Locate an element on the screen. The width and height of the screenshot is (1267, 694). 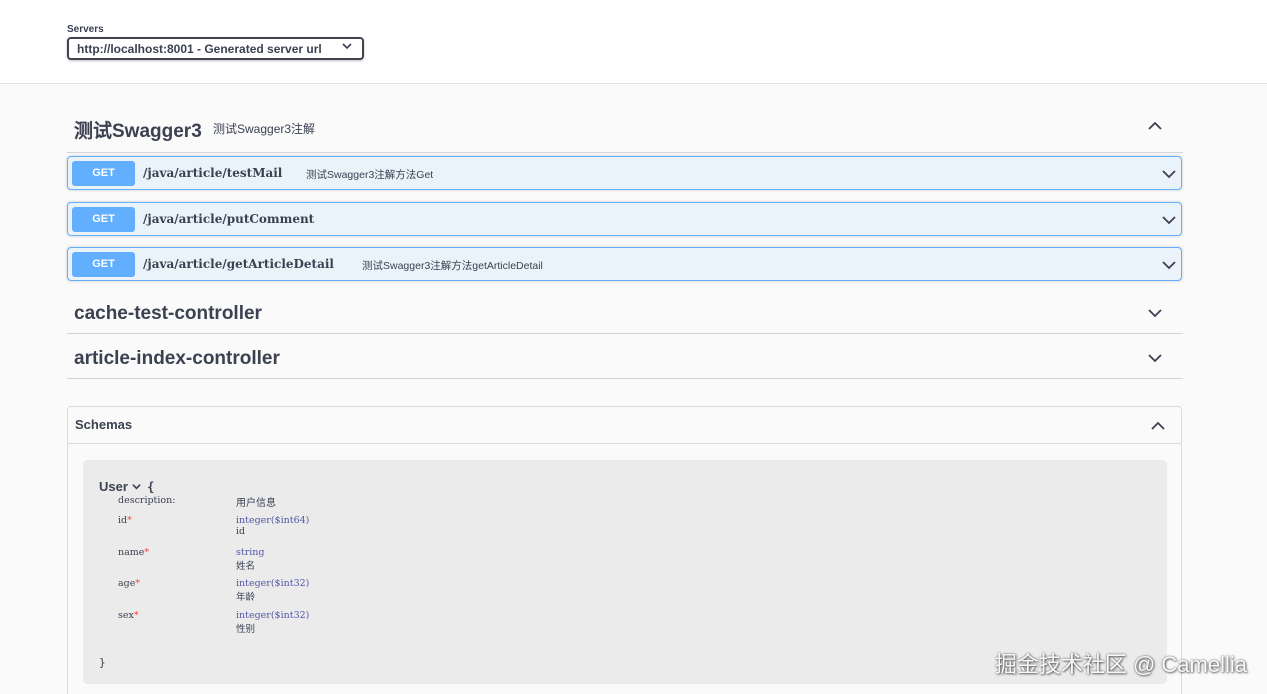
property-key-age: age* is located at coordinates (129, 583).